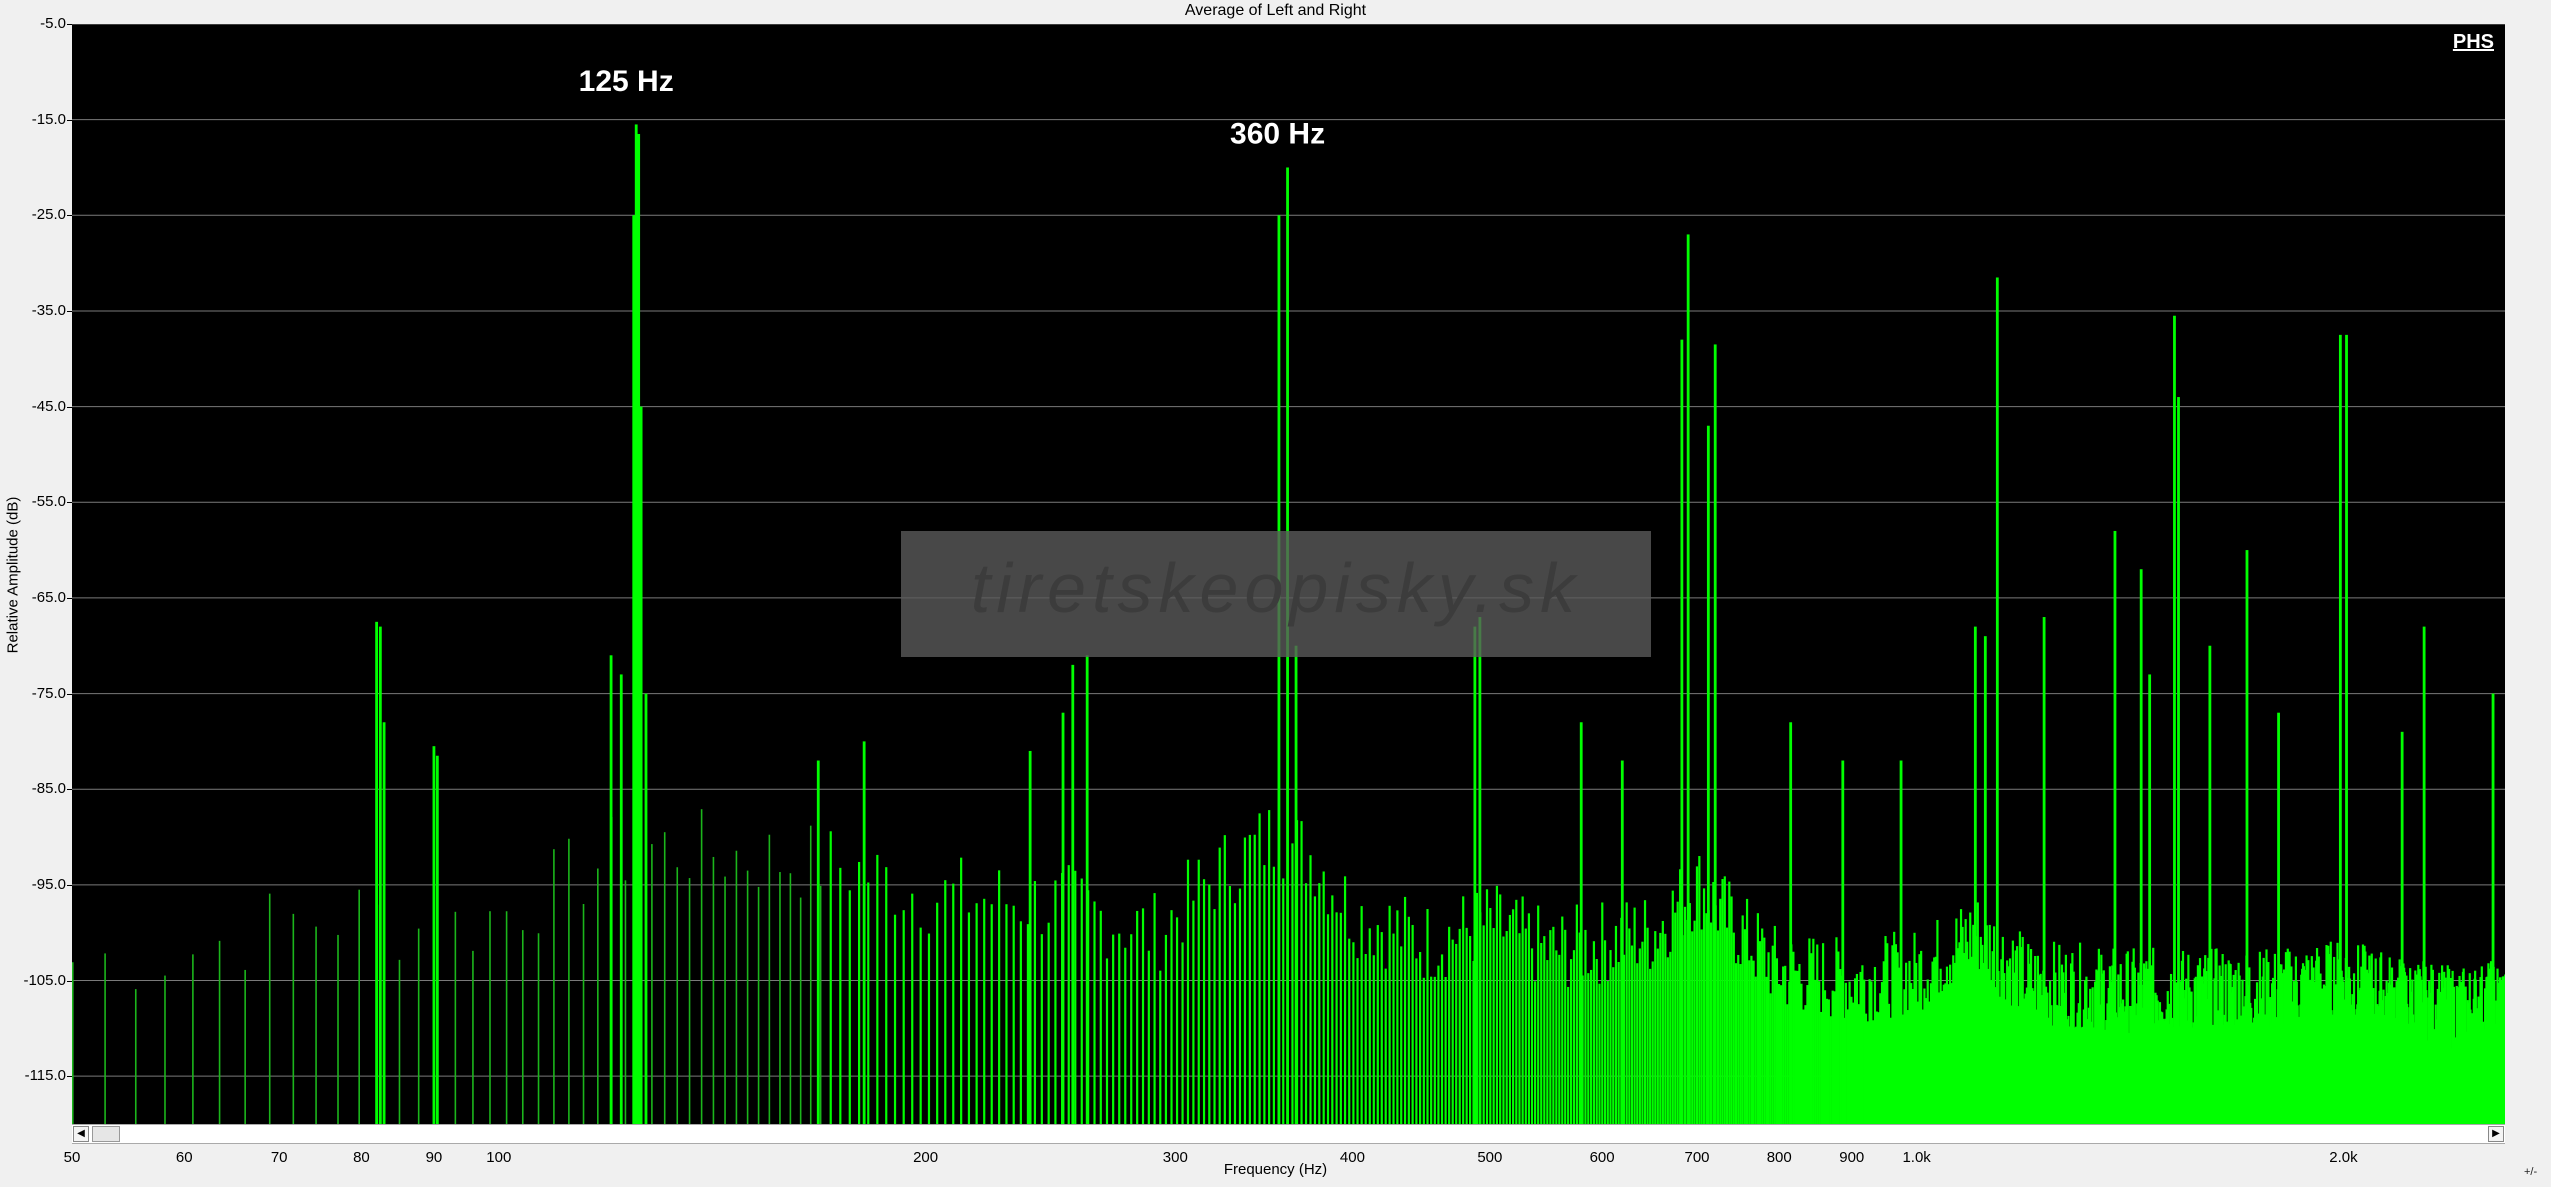 This screenshot has width=2551, height=1187. I want to click on chevron-right-icon: ▶, so click(2496, 1134).